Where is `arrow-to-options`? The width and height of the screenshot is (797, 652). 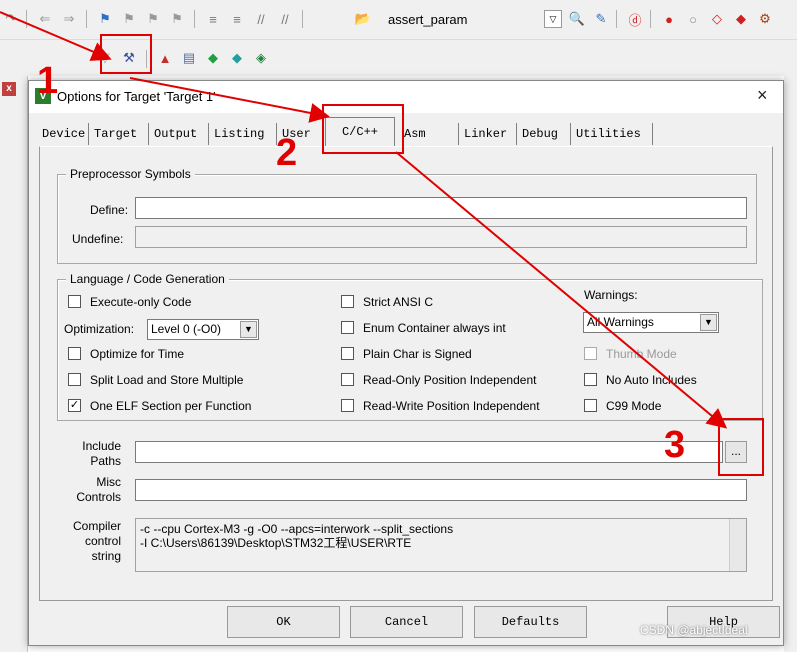
arrow-to-options is located at coordinates (56, 36).